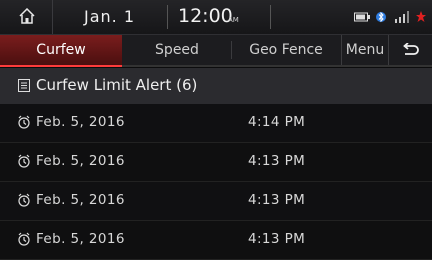 The image size is (432, 260). I want to click on home-icon, so click(27, 16).